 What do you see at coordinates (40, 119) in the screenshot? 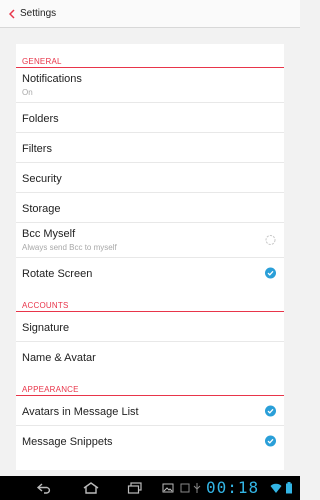
I see `setting-label: Folders` at bounding box center [40, 119].